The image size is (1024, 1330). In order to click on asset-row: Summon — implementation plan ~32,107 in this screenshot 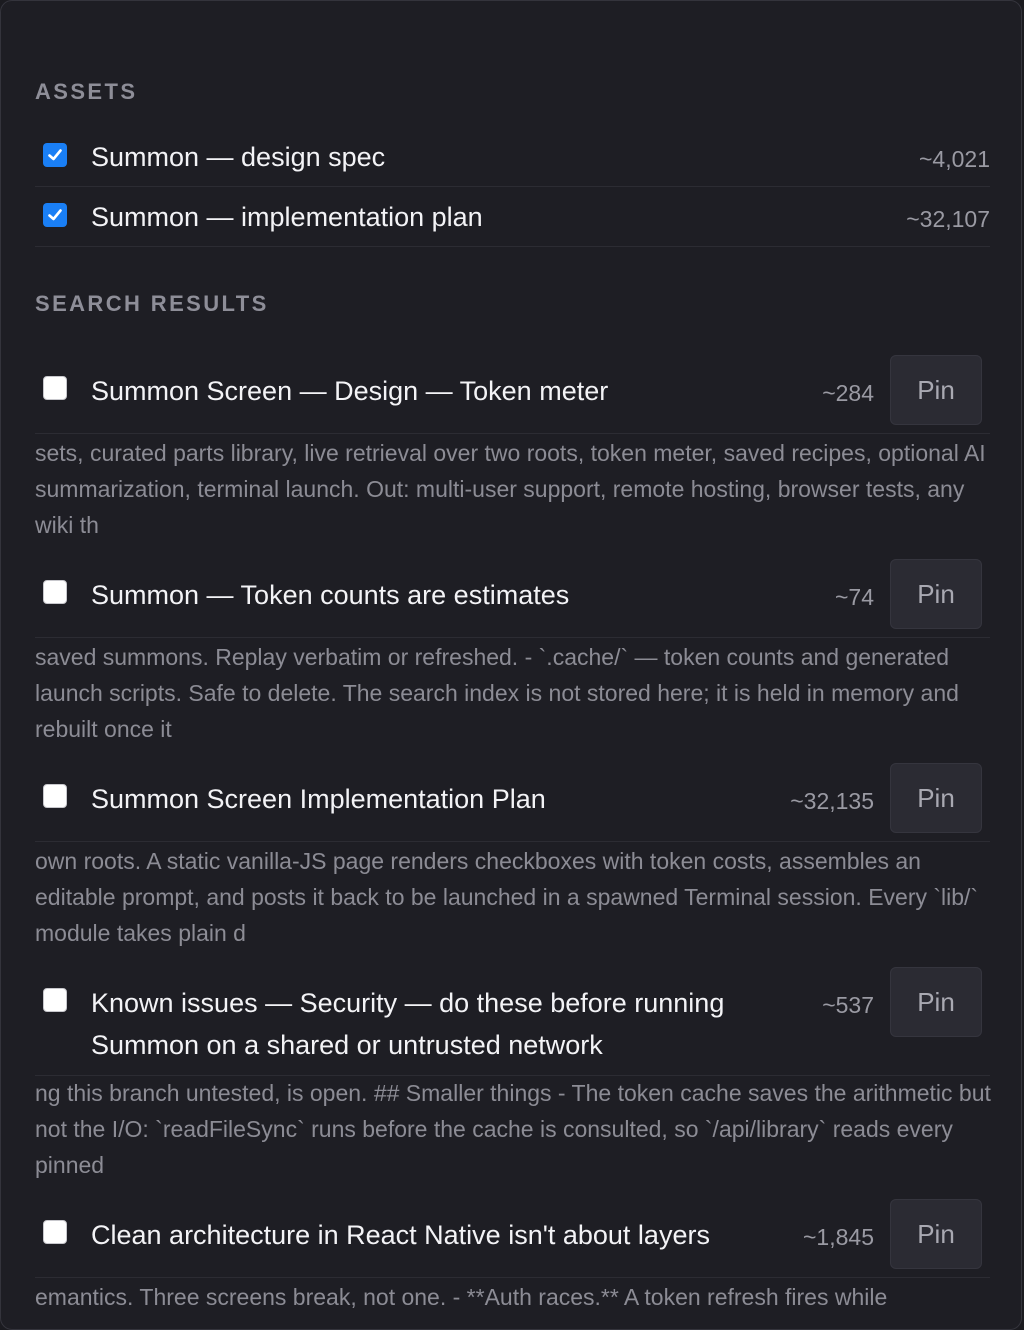, I will do `click(512, 217)`.